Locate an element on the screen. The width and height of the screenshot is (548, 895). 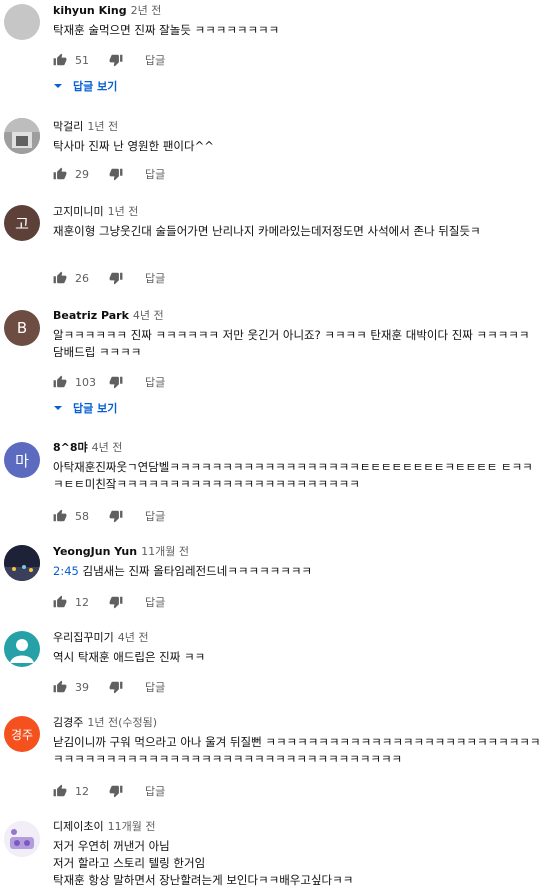
avatar: 마 is located at coordinates (22, 460).